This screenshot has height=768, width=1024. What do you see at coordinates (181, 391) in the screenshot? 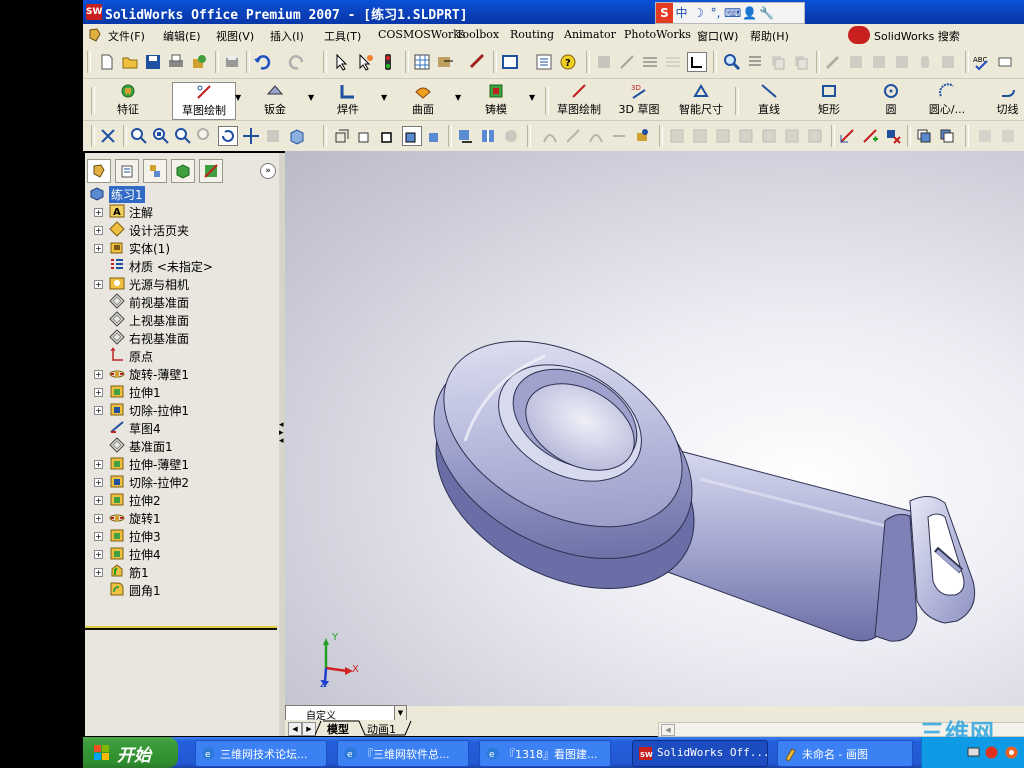
I see `tree-item: + 拉伸1` at bounding box center [181, 391].